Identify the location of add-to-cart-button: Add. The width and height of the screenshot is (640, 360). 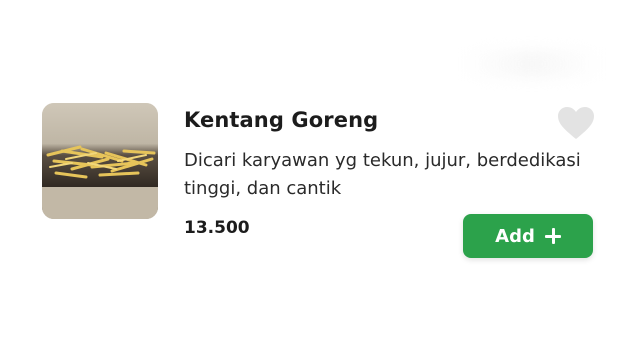
(528, 236).